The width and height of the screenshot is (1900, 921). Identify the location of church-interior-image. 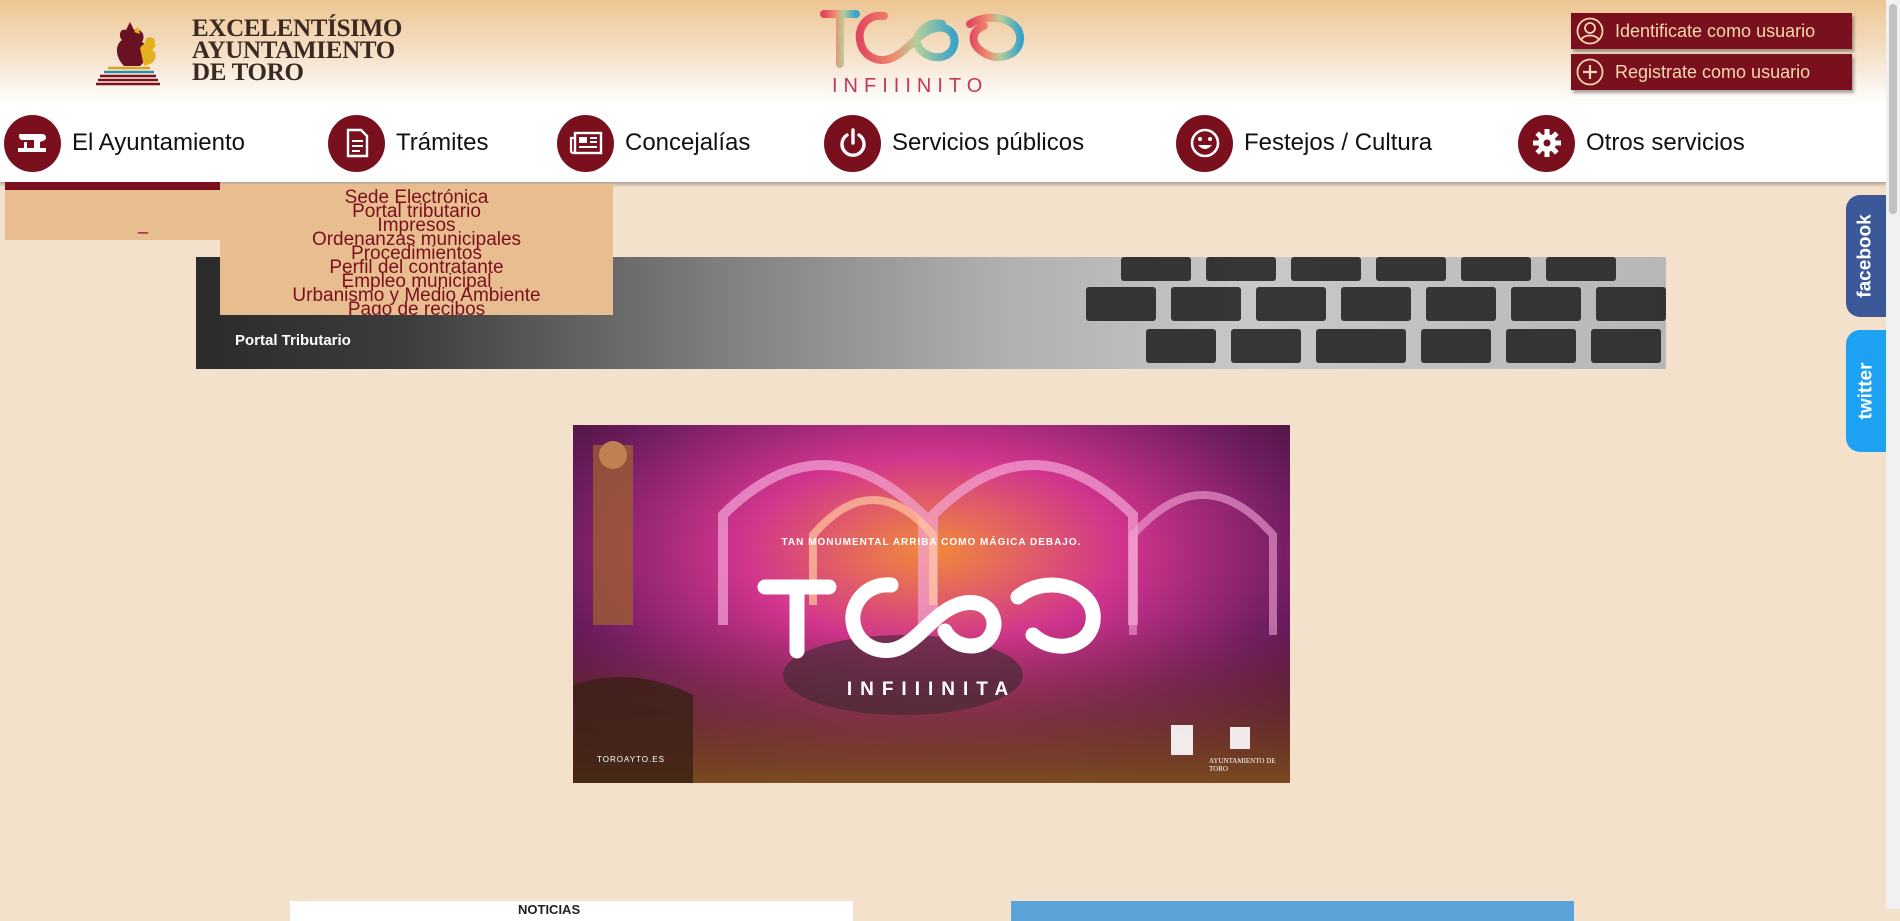
(931, 604).